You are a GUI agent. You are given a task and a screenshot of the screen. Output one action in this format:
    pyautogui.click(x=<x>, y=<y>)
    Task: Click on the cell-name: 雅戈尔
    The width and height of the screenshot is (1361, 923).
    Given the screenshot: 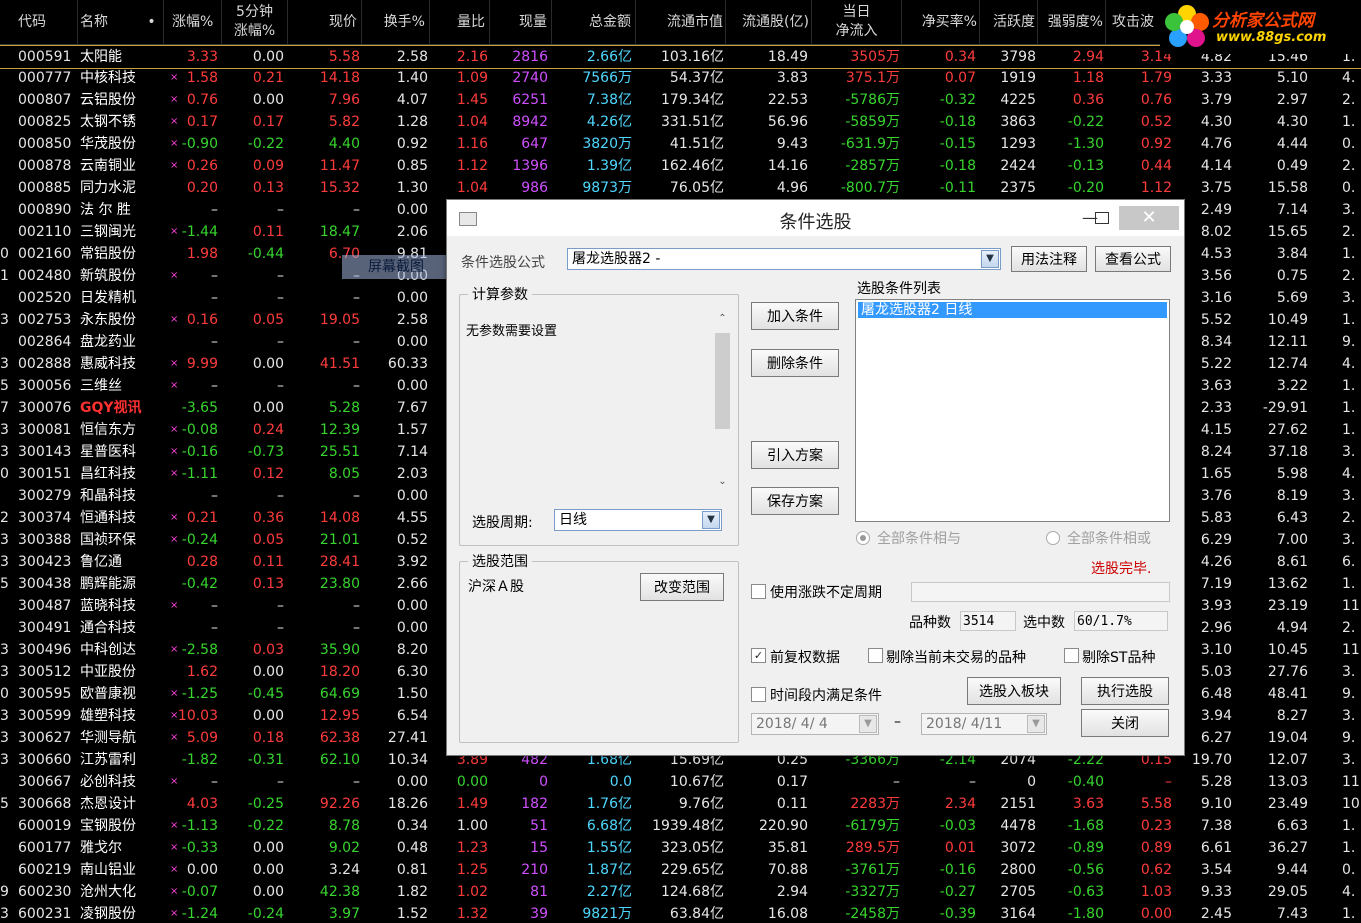 What is the action you would take?
    pyautogui.click(x=101, y=848)
    